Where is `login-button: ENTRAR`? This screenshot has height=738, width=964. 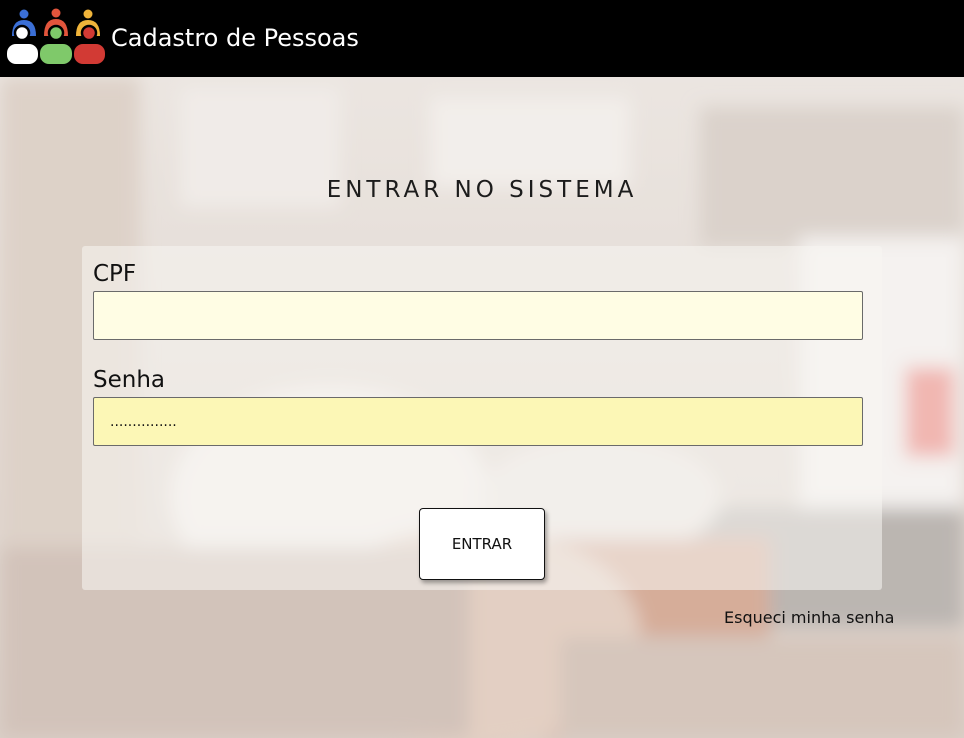 login-button: ENTRAR is located at coordinates (482, 544).